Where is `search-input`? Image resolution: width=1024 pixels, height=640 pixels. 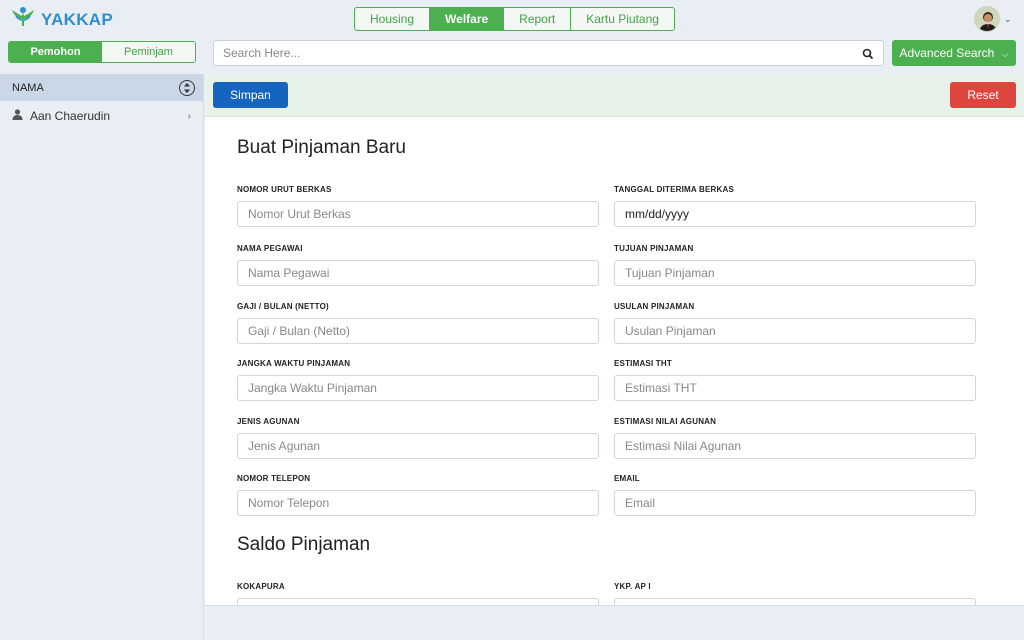 search-input is located at coordinates (529, 53).